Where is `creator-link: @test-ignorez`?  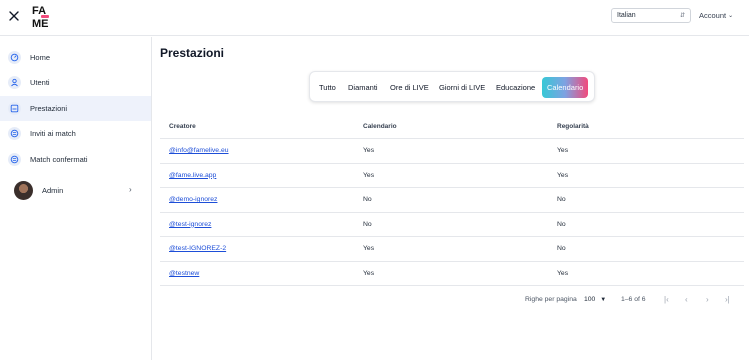 creator-link: @test-ignorez is located at coordinates (190, 224).